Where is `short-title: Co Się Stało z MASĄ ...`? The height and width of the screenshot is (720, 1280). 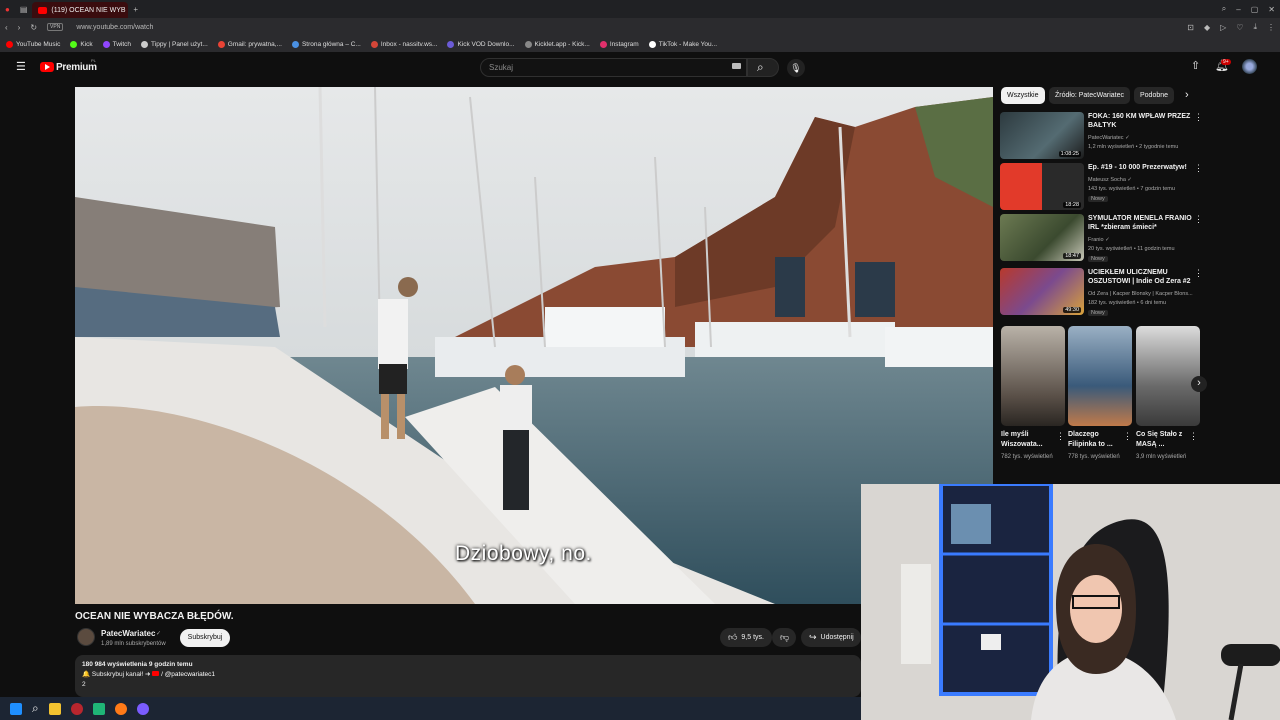 short-title: Co Się Stało z MASĄ ... is located at coordinates (1164, 440).